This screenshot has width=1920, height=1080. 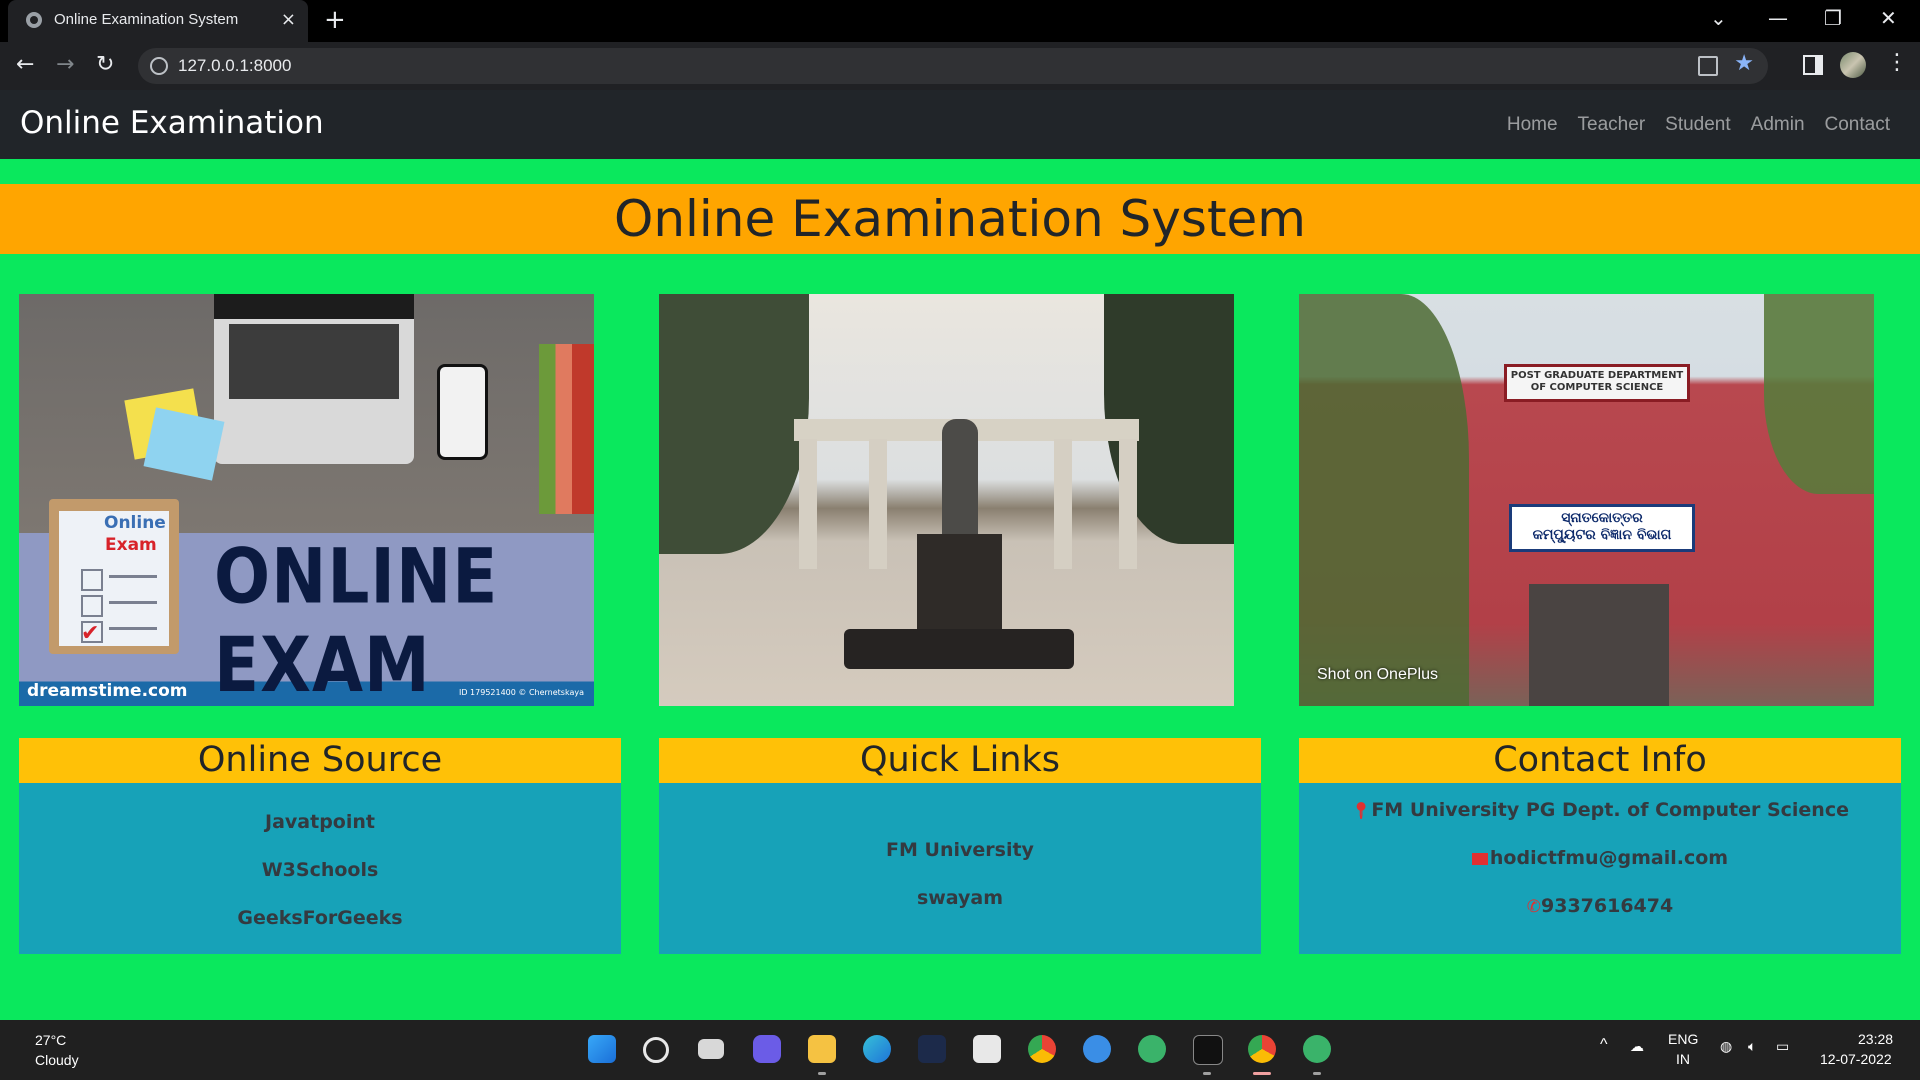 I want to click on clipboard-illustration: Online Exam ✔, so click(x=114, y=576).